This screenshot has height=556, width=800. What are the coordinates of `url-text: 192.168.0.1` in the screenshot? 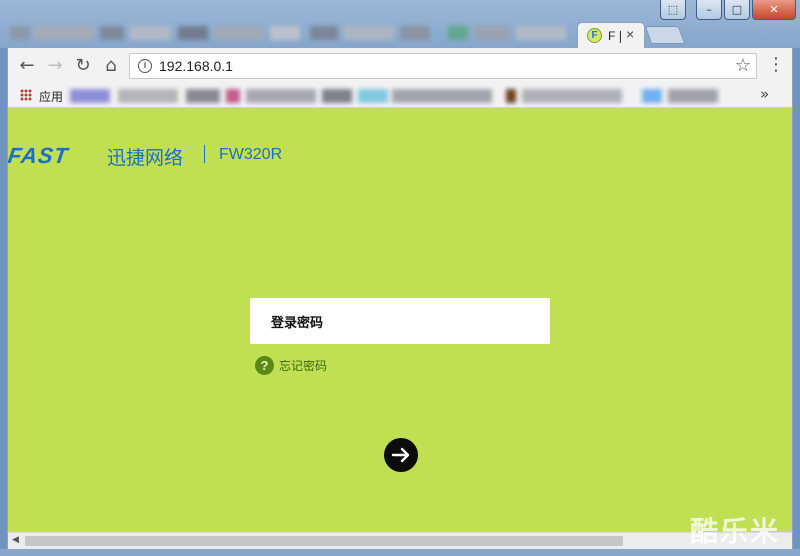 It's located at (196, 66).